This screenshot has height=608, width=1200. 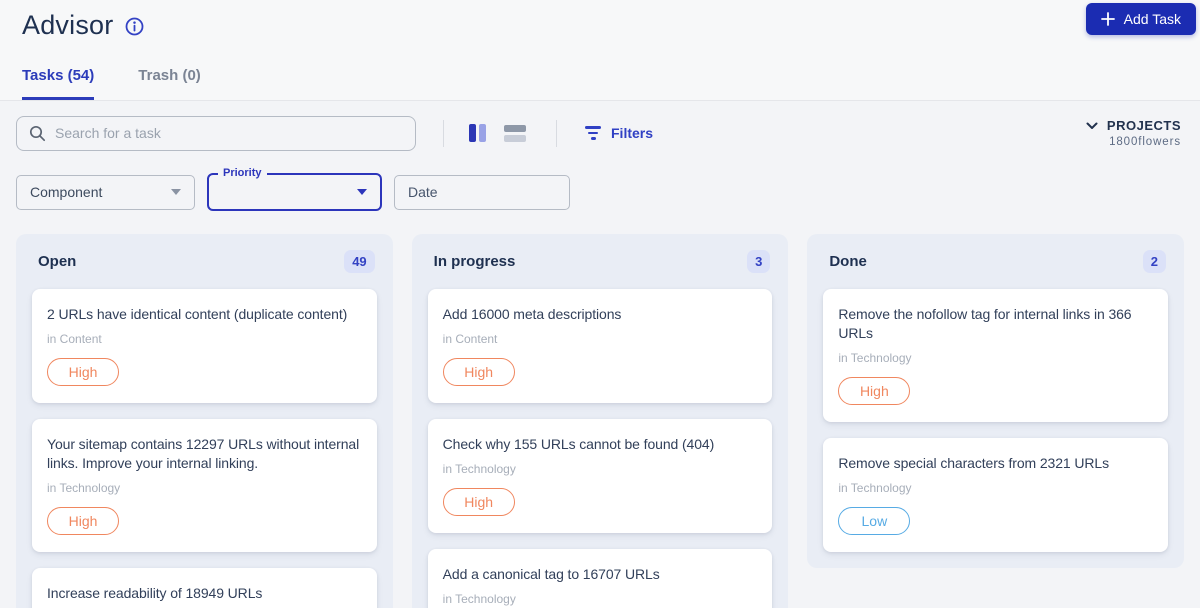 I want to click on date-dropdown: Date, so click(x=482, y=192).